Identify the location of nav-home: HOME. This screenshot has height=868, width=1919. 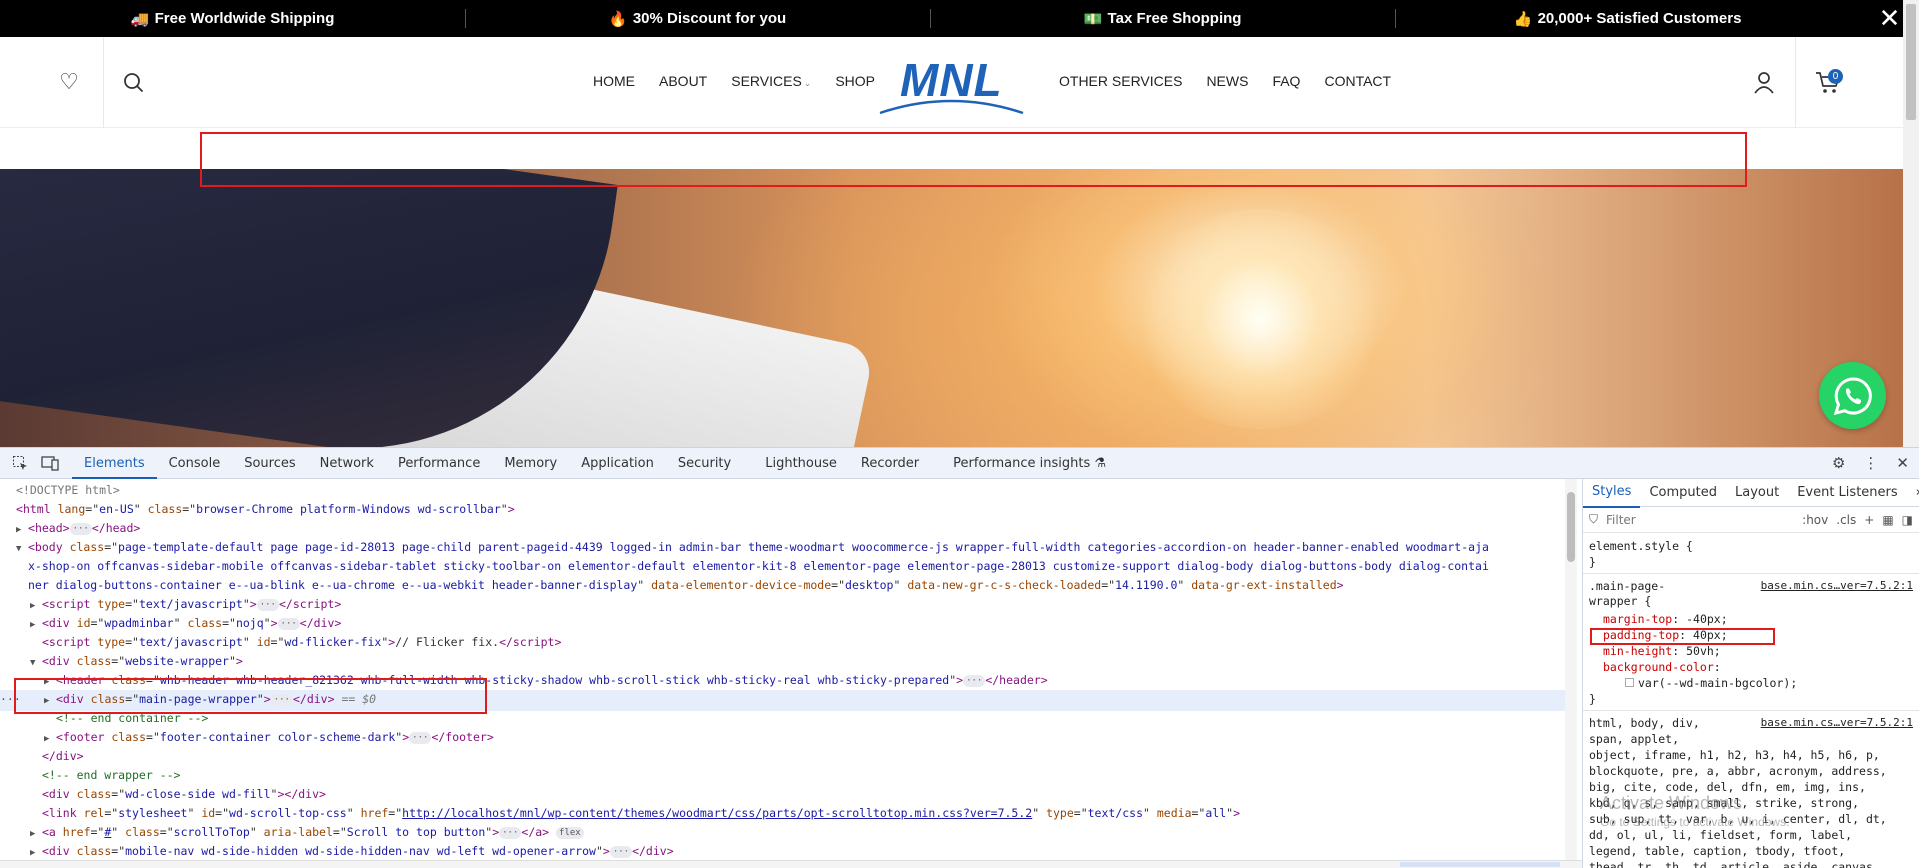
(614, 81).